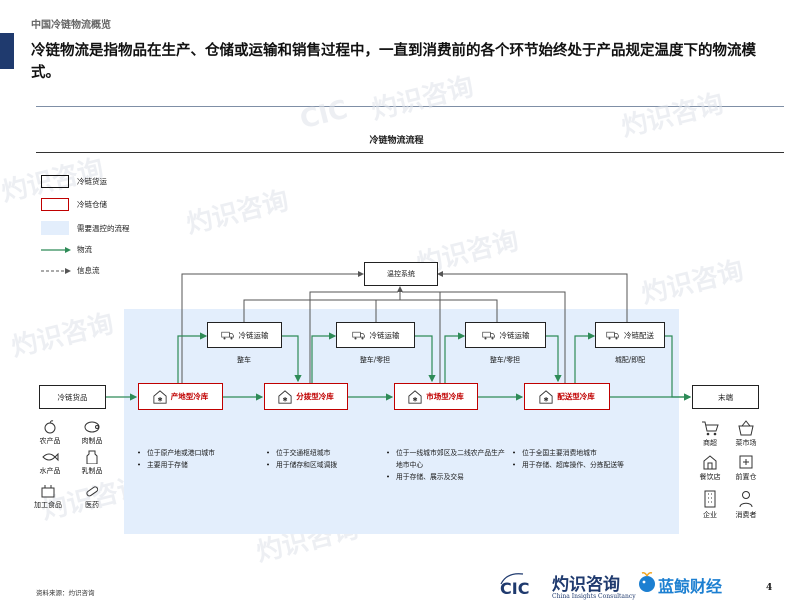 The height and width of the screenshot is (613, 793). I want to click on basket-icon, so click(746, 428).